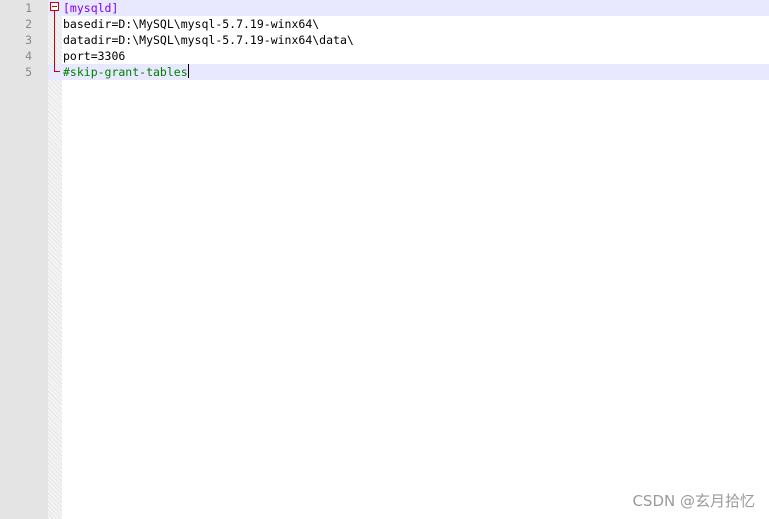  Describe the element at coordinates (208, 56) in the screenshot. I see `code-line-port: port=3306` at that location.